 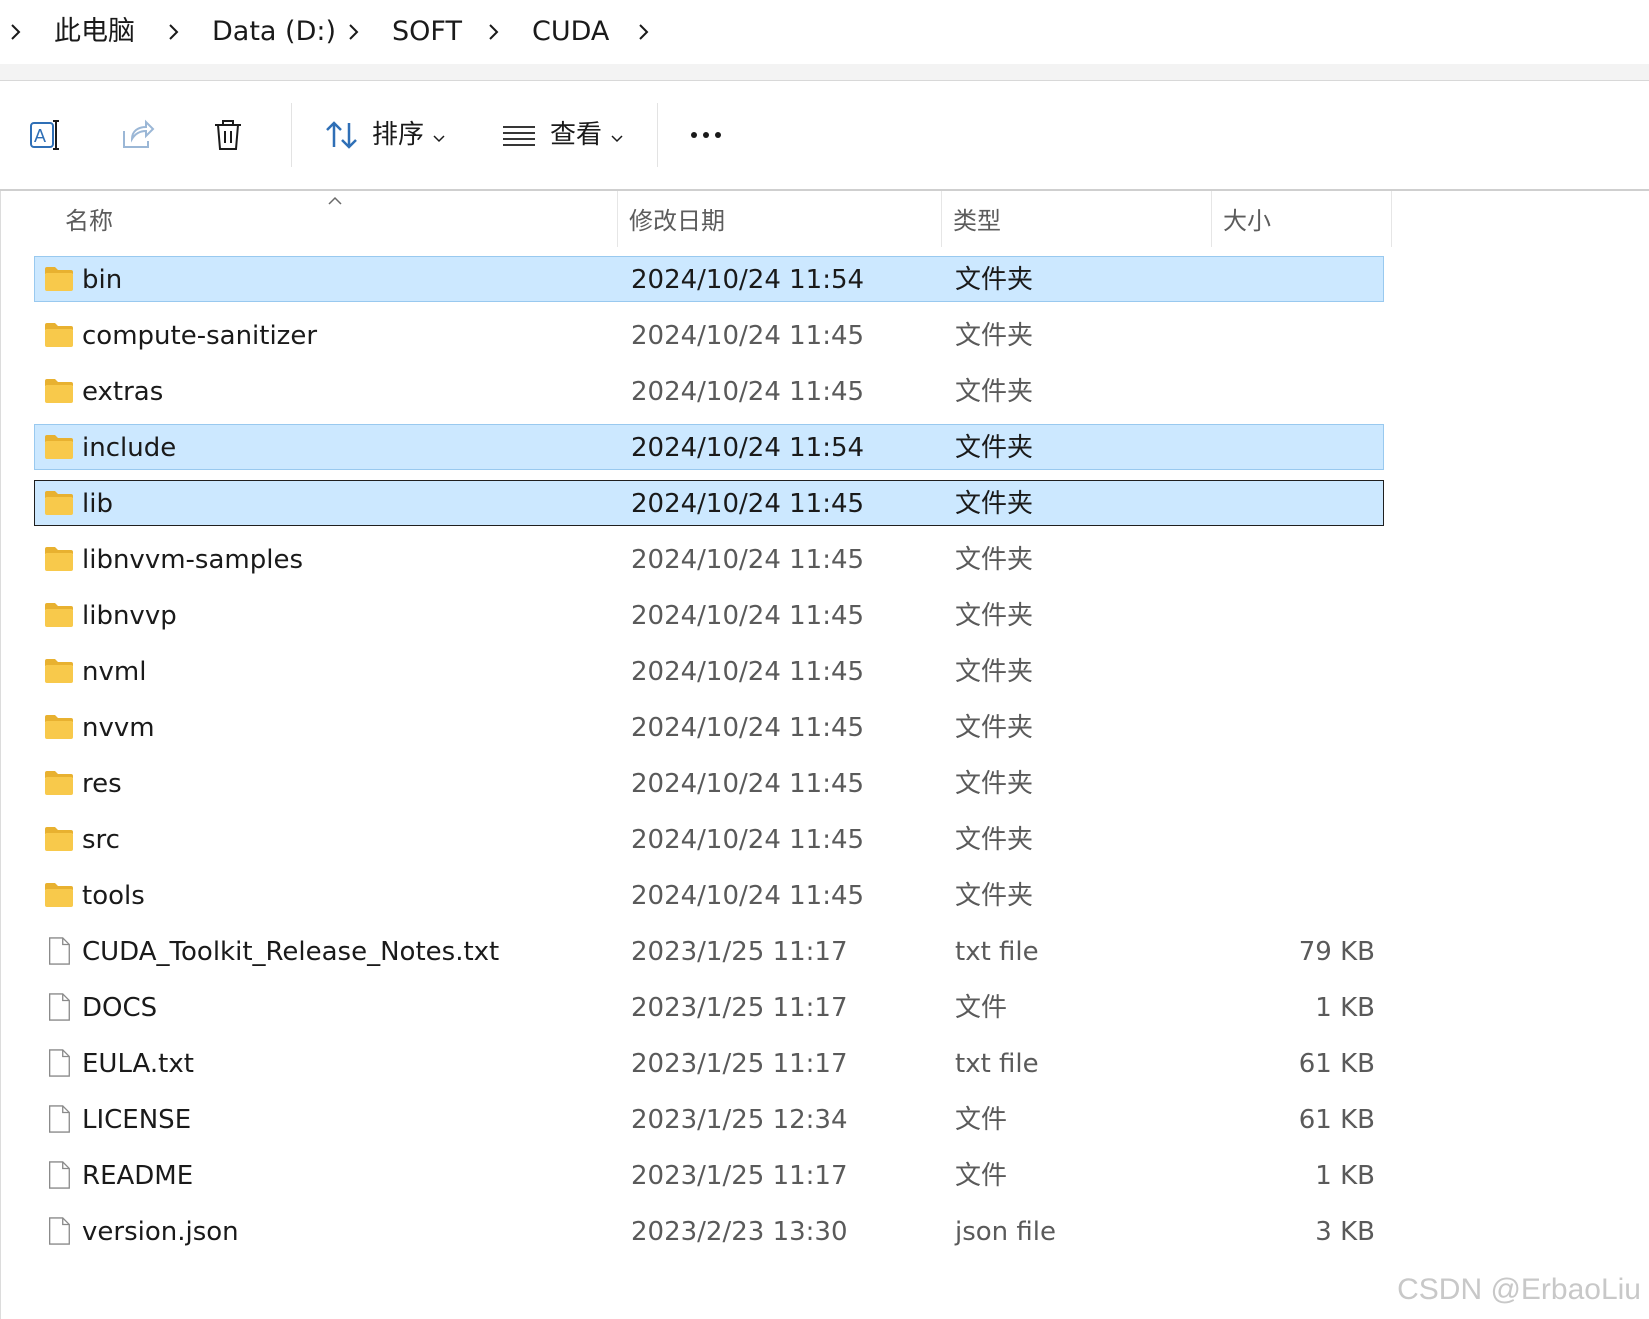 I want to click on file-row: nvvm 2024/10/24 11:45 文件夹, so click(x=709, y=727).